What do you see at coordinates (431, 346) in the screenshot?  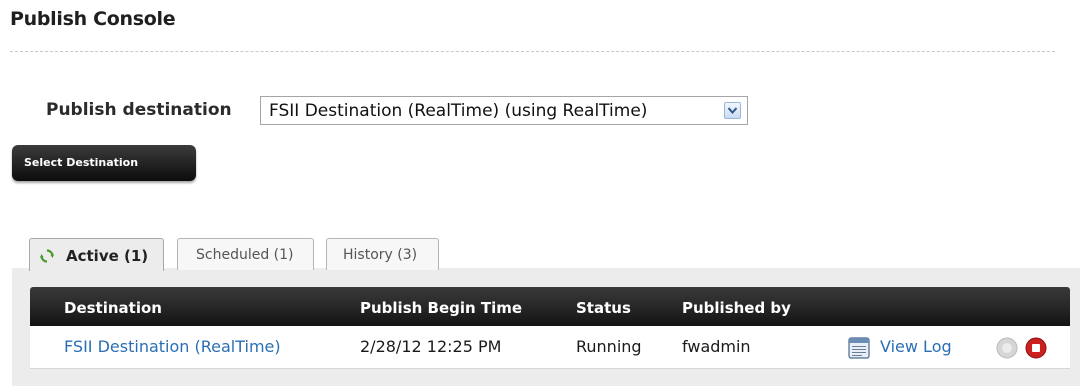 I see `begin-time-cell: 2/28/12 12:25 PM` at bounding box center [431, 346].